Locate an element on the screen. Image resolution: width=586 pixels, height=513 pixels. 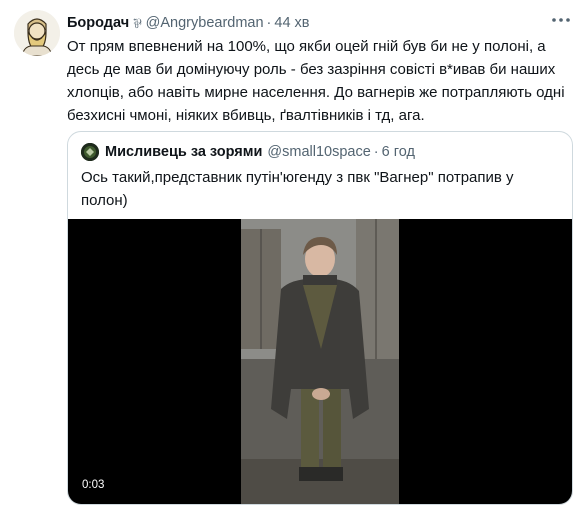
author-name: Бородач is located at coordinates (98, 23).